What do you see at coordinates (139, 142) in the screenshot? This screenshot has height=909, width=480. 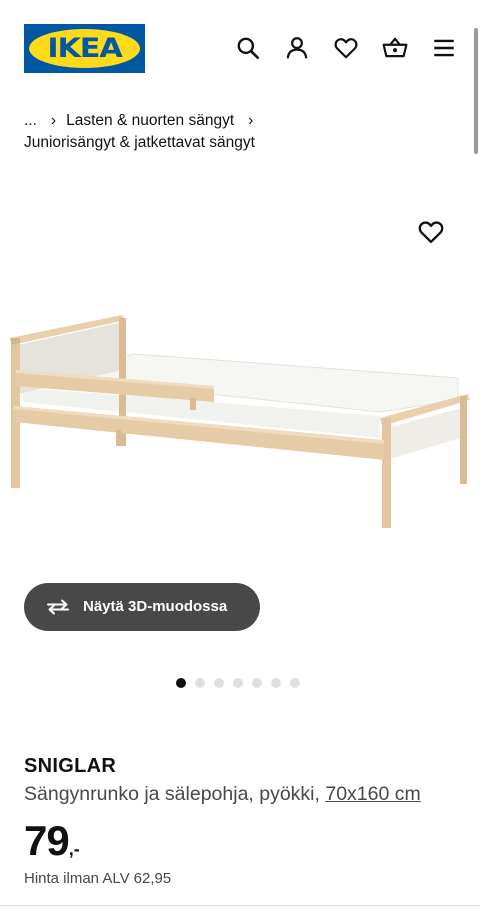 I see `breadcrumb-item-junior-beds: Juniorisängyt & jatkettavat sängyt` at bounding box center [139, 142].